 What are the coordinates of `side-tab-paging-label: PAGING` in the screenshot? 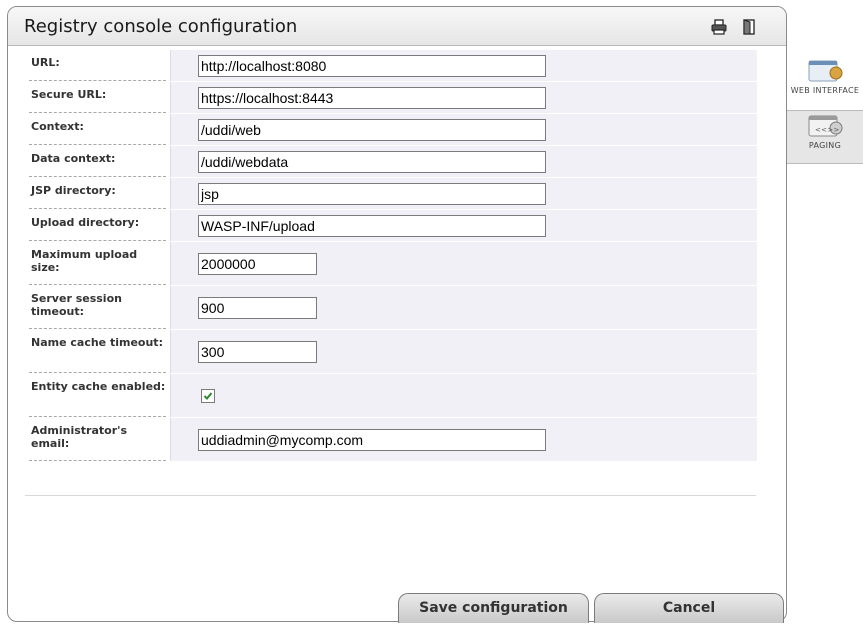 It's located at (825, 145).